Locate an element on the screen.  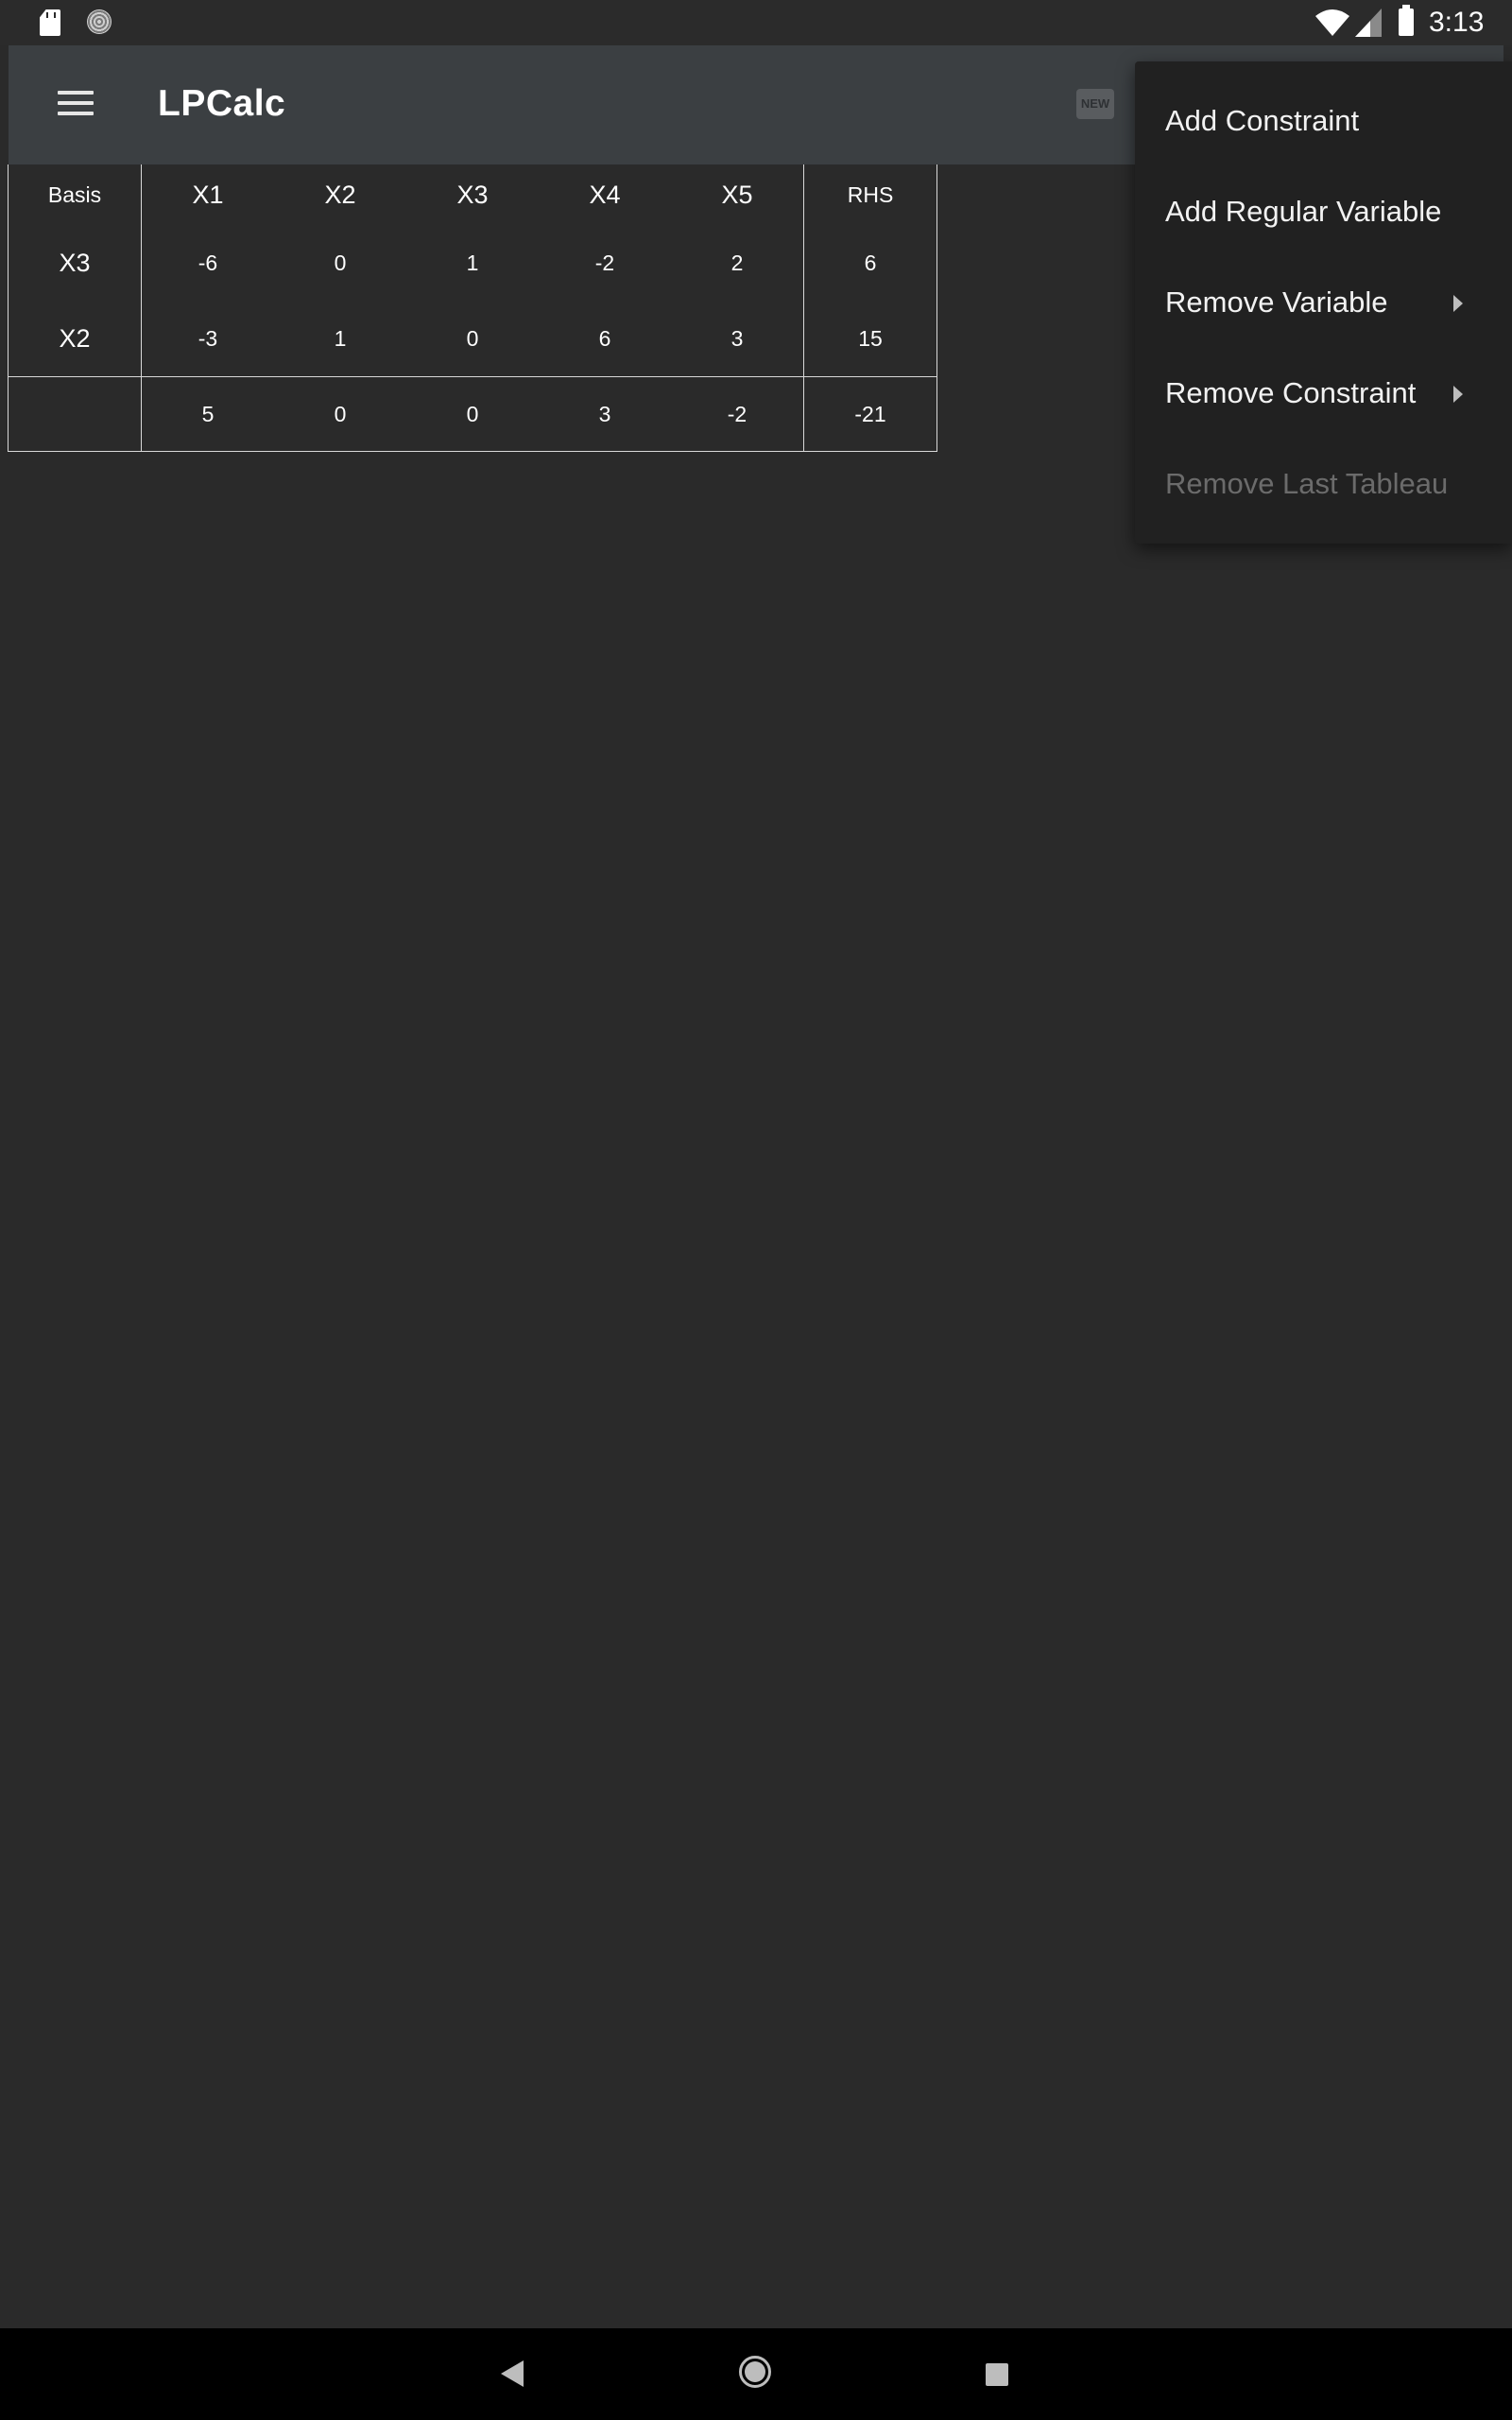
menu-item-label: Add Regular Variable is located at coordinates (1303, 211).